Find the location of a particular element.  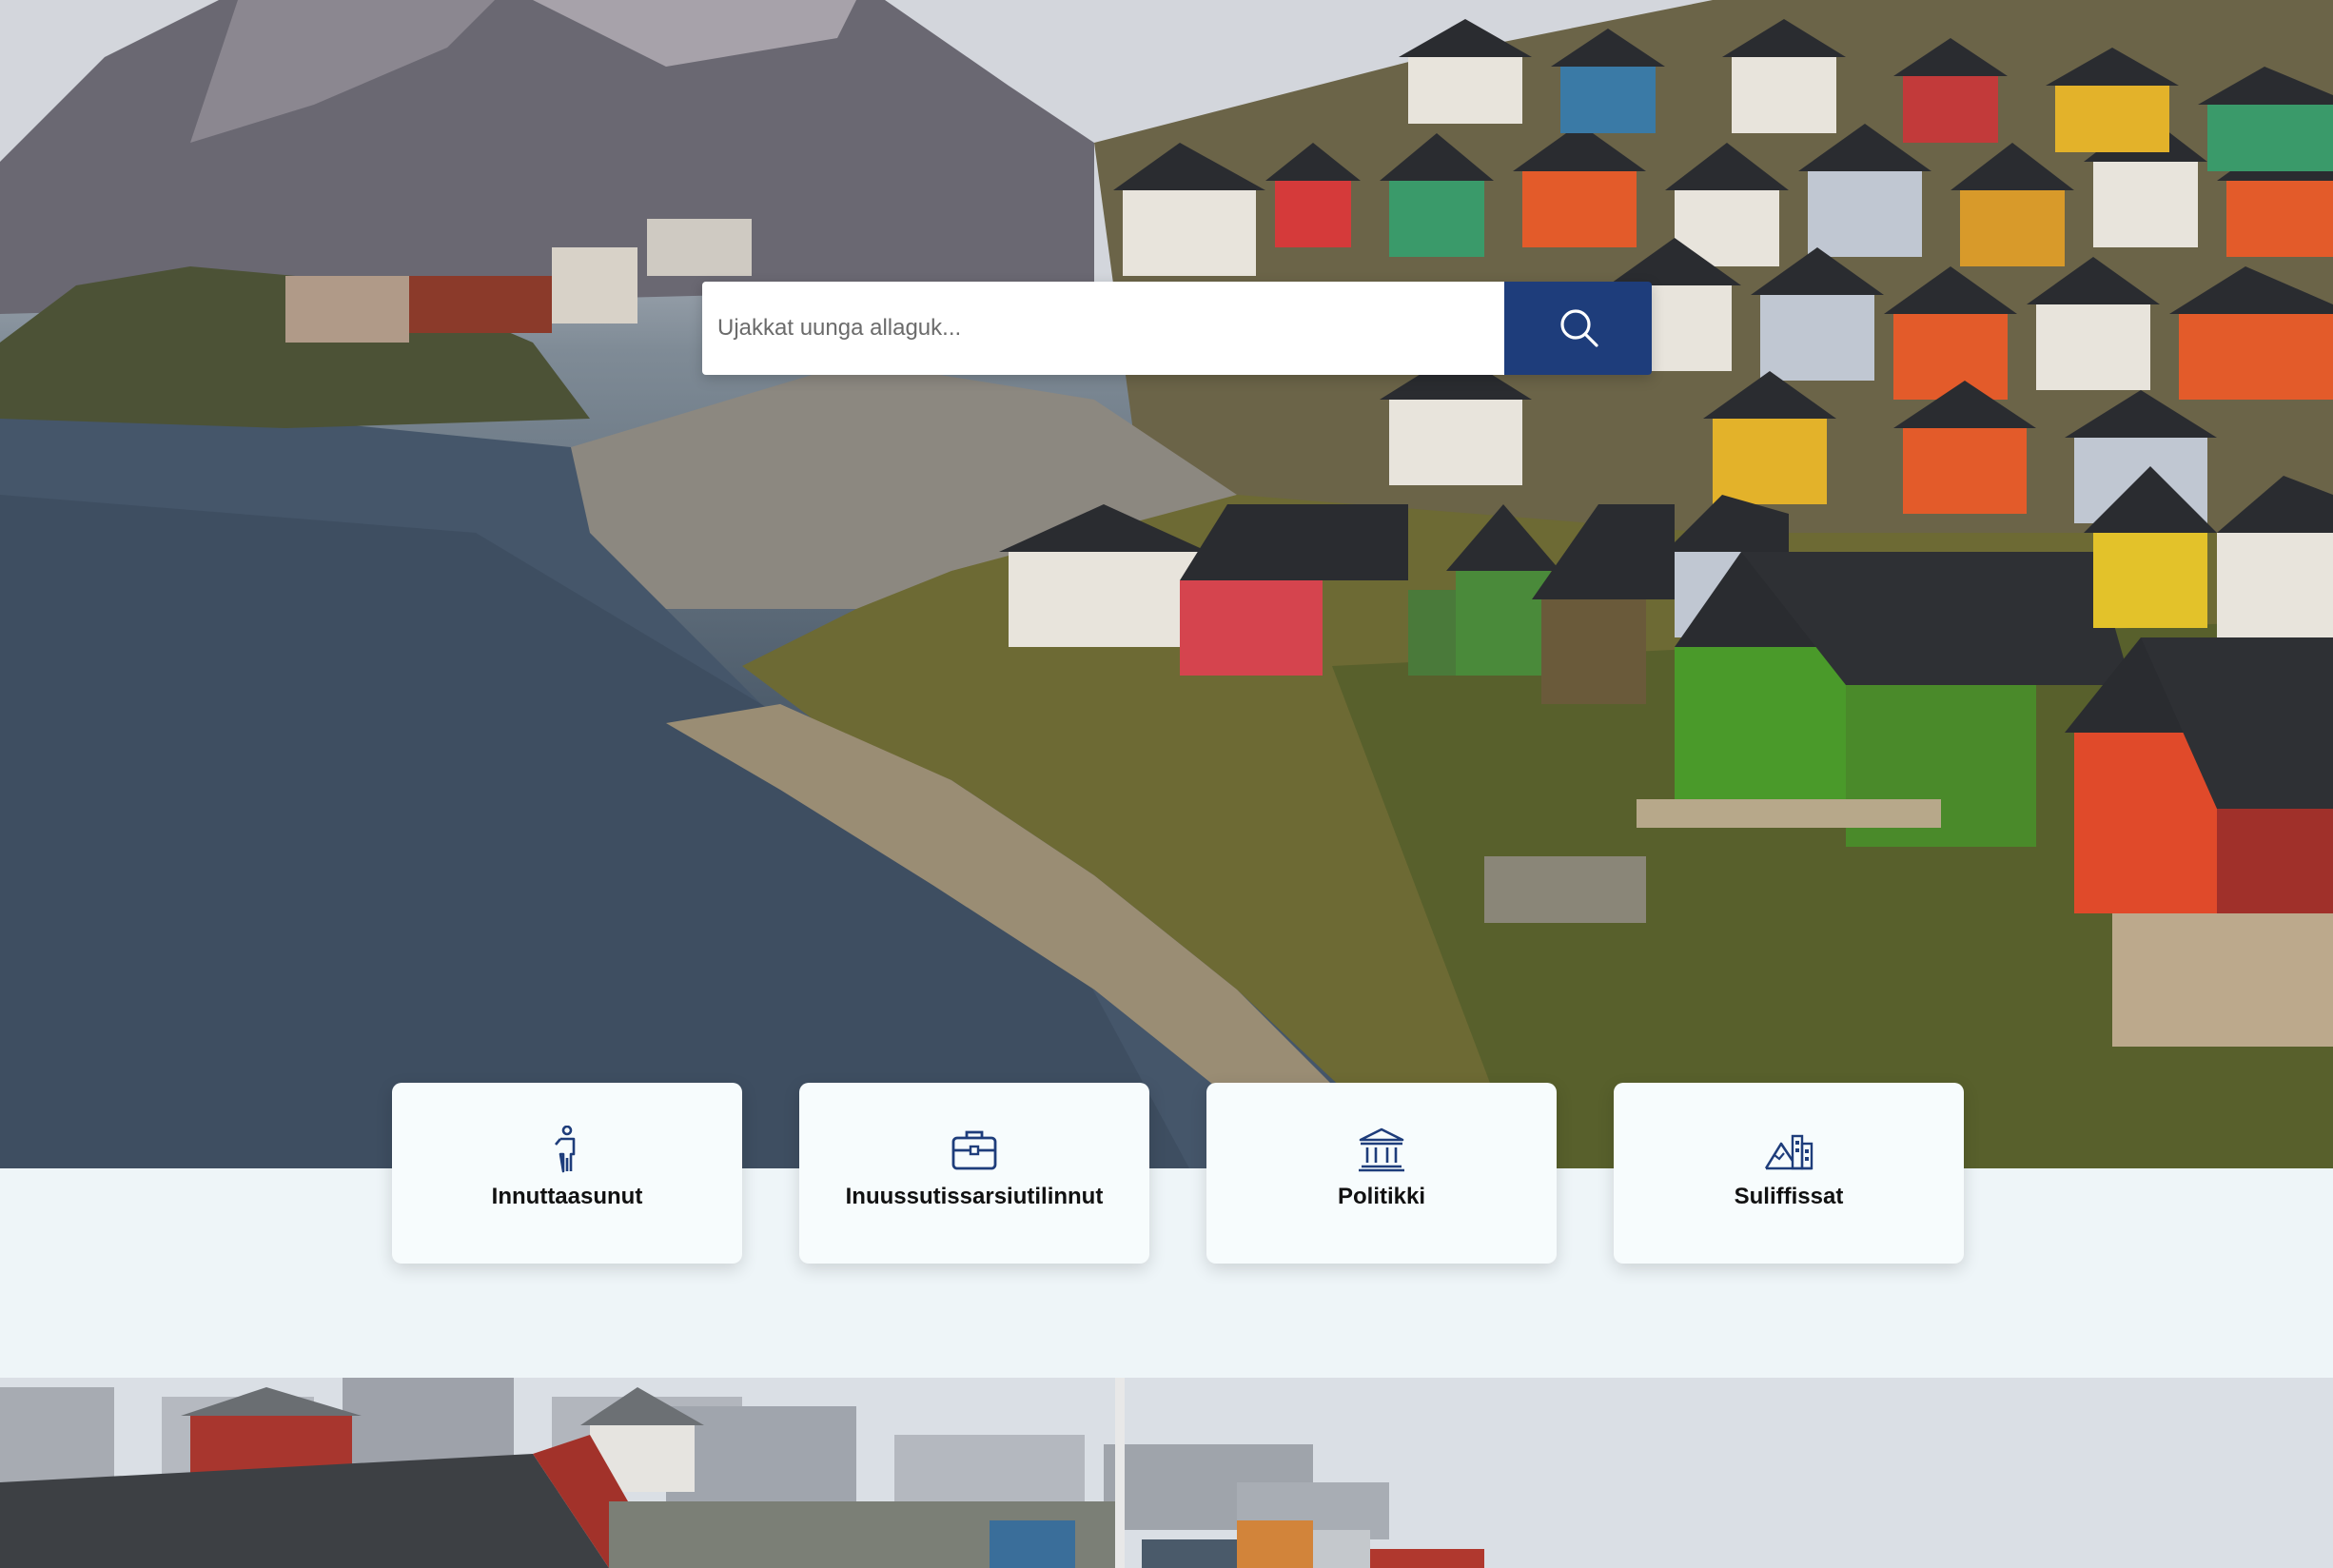

briefcase-icon is located at coordinates (974, 1149).